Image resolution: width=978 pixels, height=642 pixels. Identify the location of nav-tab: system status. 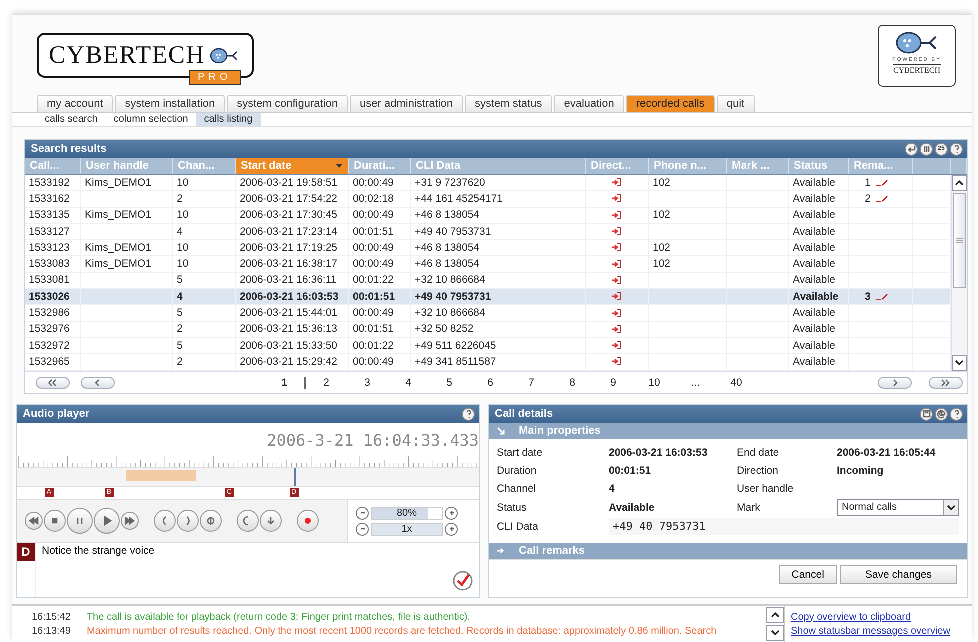
(508, 103).